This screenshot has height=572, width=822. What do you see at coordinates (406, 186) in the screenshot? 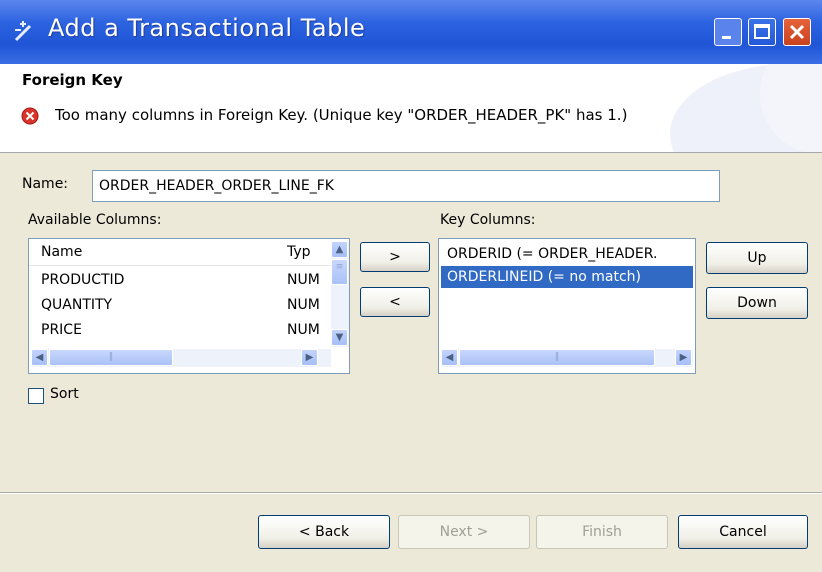
I see `name-input` at bounding box center [406, 186].